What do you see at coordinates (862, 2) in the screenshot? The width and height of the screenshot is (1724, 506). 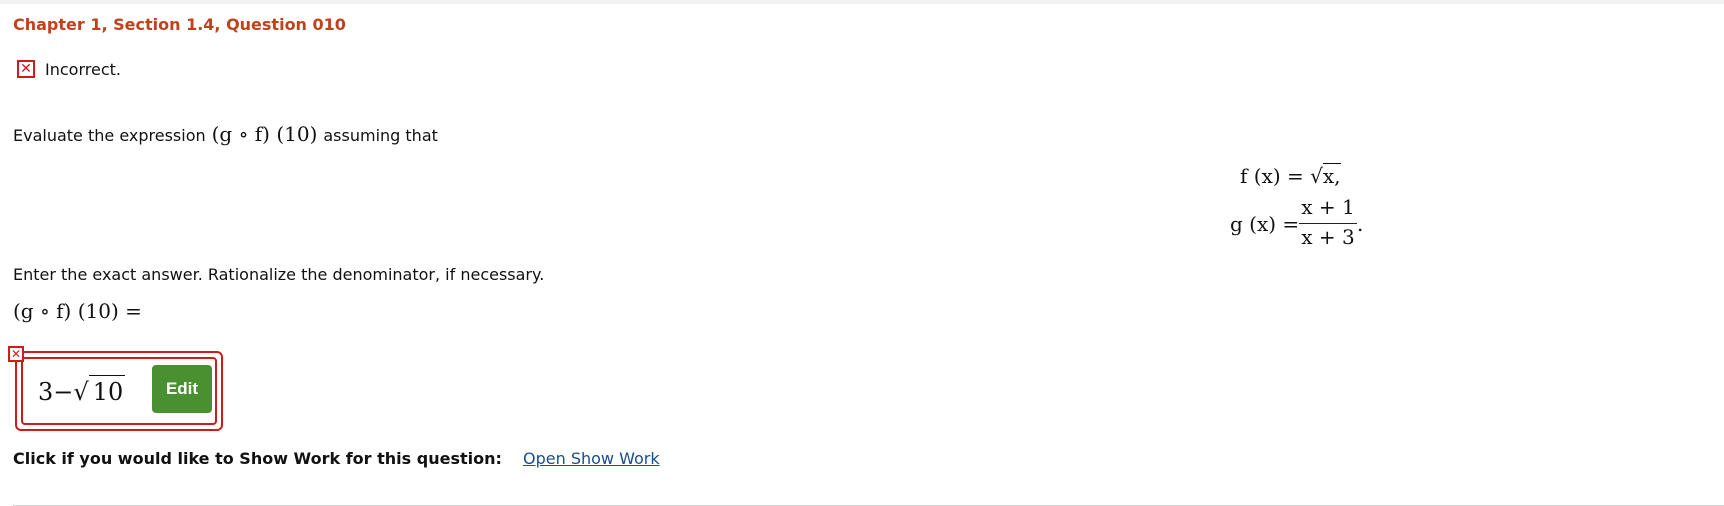 I see `top-strip` at bounding box center [862, 2].